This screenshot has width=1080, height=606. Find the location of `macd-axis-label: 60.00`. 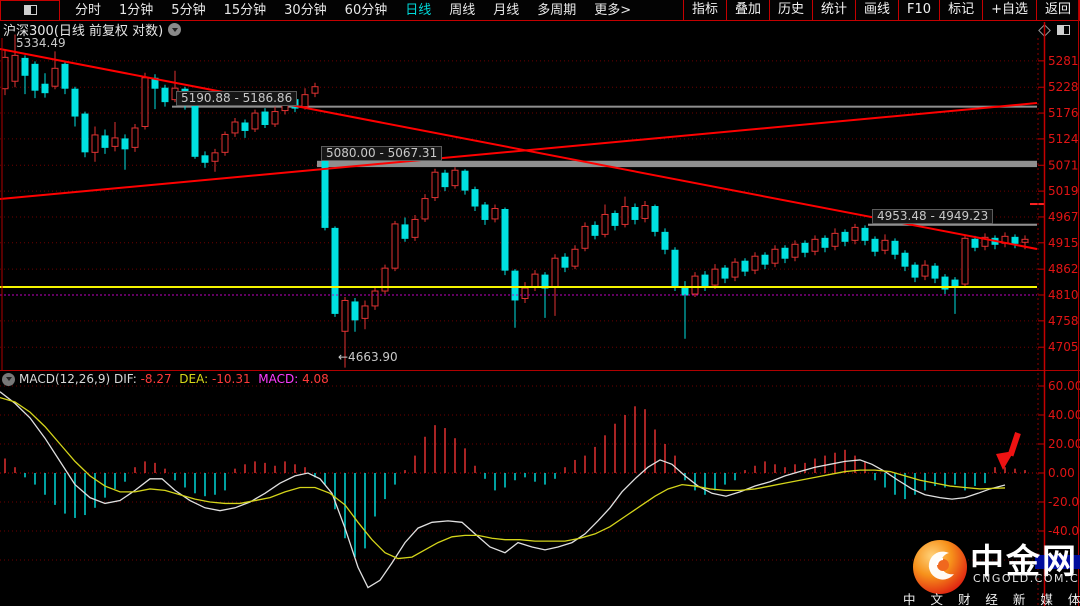

macd-axis-label: 60.00 is located at coordinates (1064, 386).